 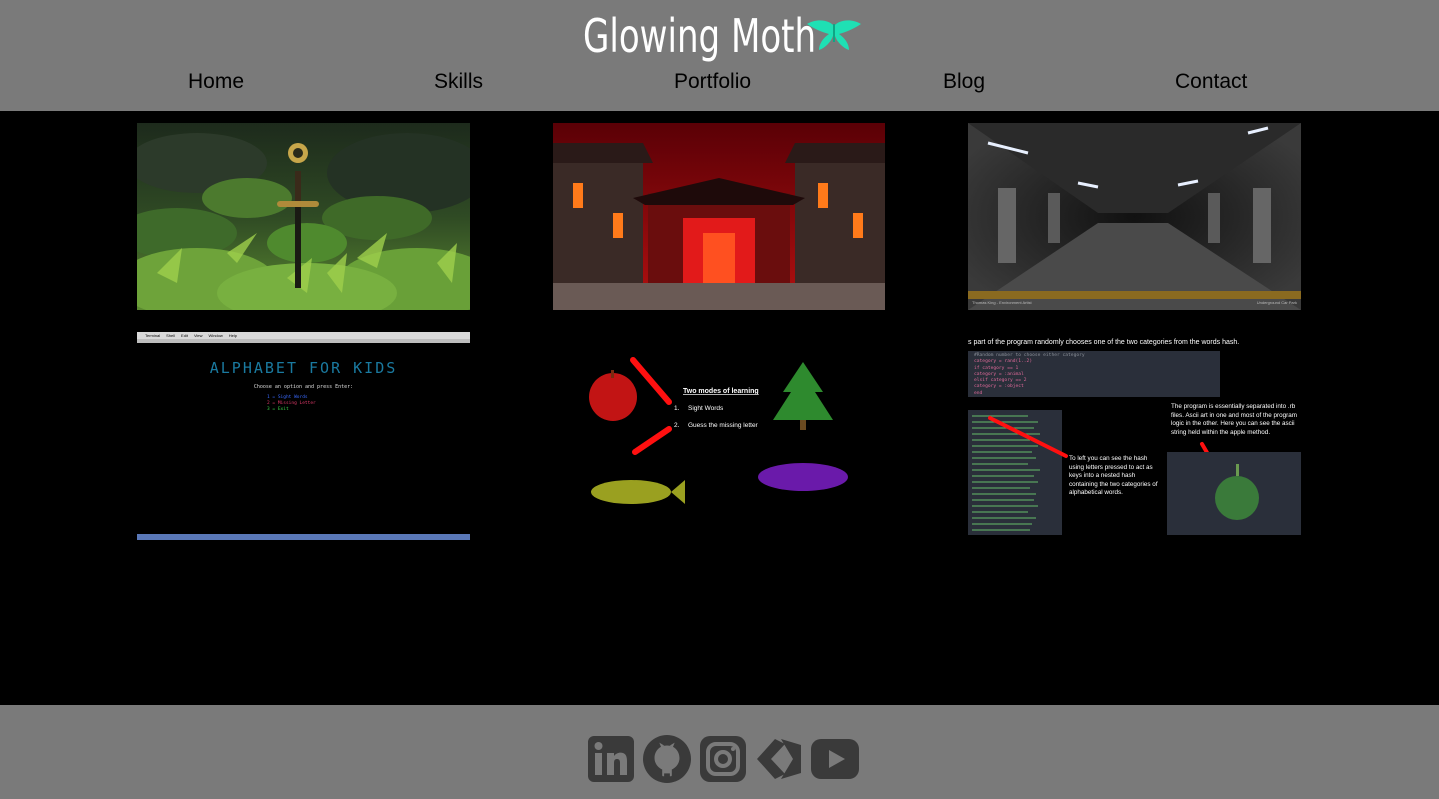 What do you see at coordinates (721, 391) in the screenshot?
I see `learning-modes-heading: Two modes of learning` at bounding box center [721, 391].